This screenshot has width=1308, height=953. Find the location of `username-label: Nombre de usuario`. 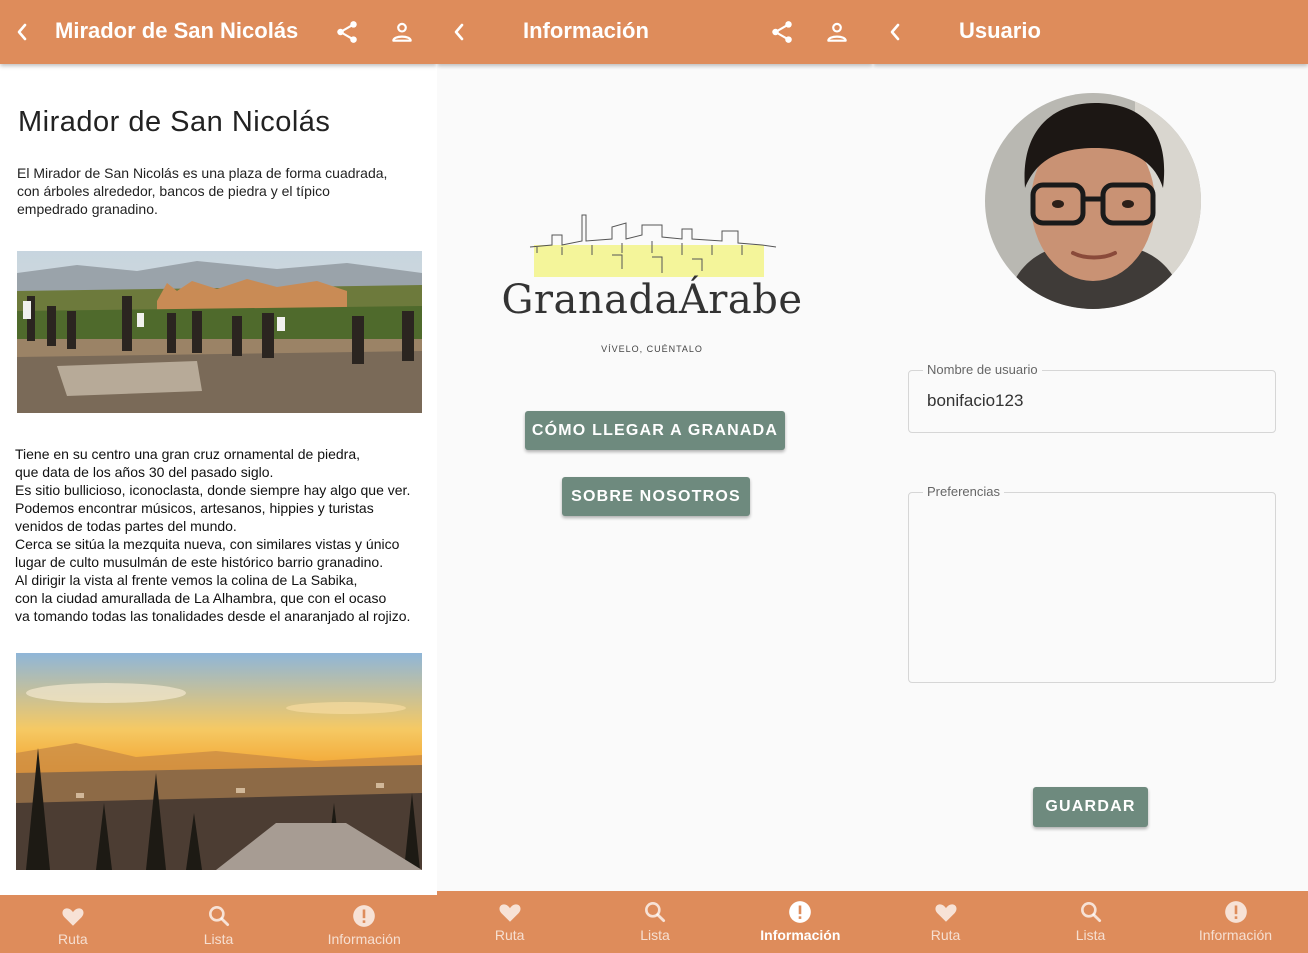

username-label: Nombre de usuario is located at coordinates (982, 369).